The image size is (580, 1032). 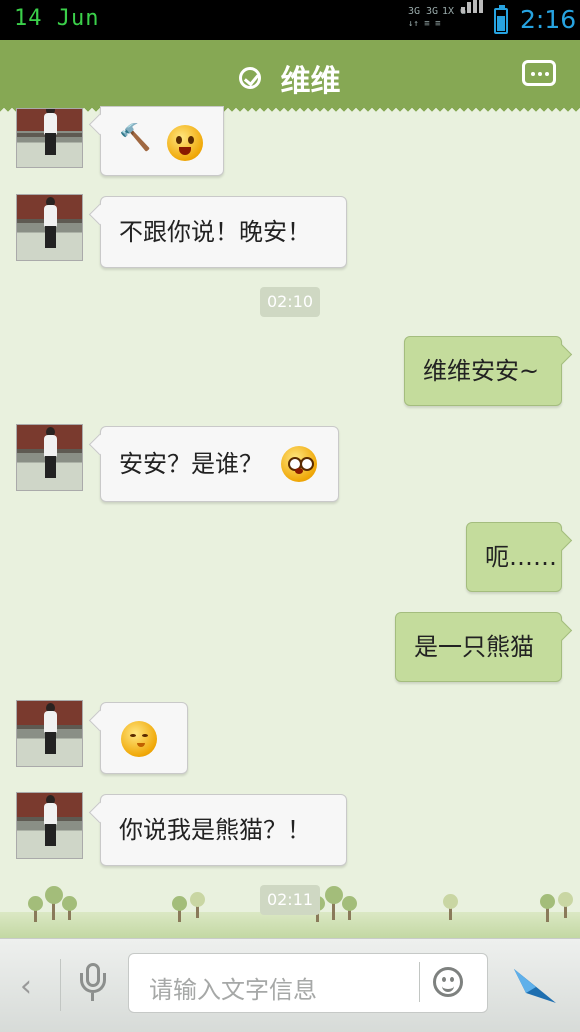 I want to click on network-label: 1X, so click(x=448, y=11).